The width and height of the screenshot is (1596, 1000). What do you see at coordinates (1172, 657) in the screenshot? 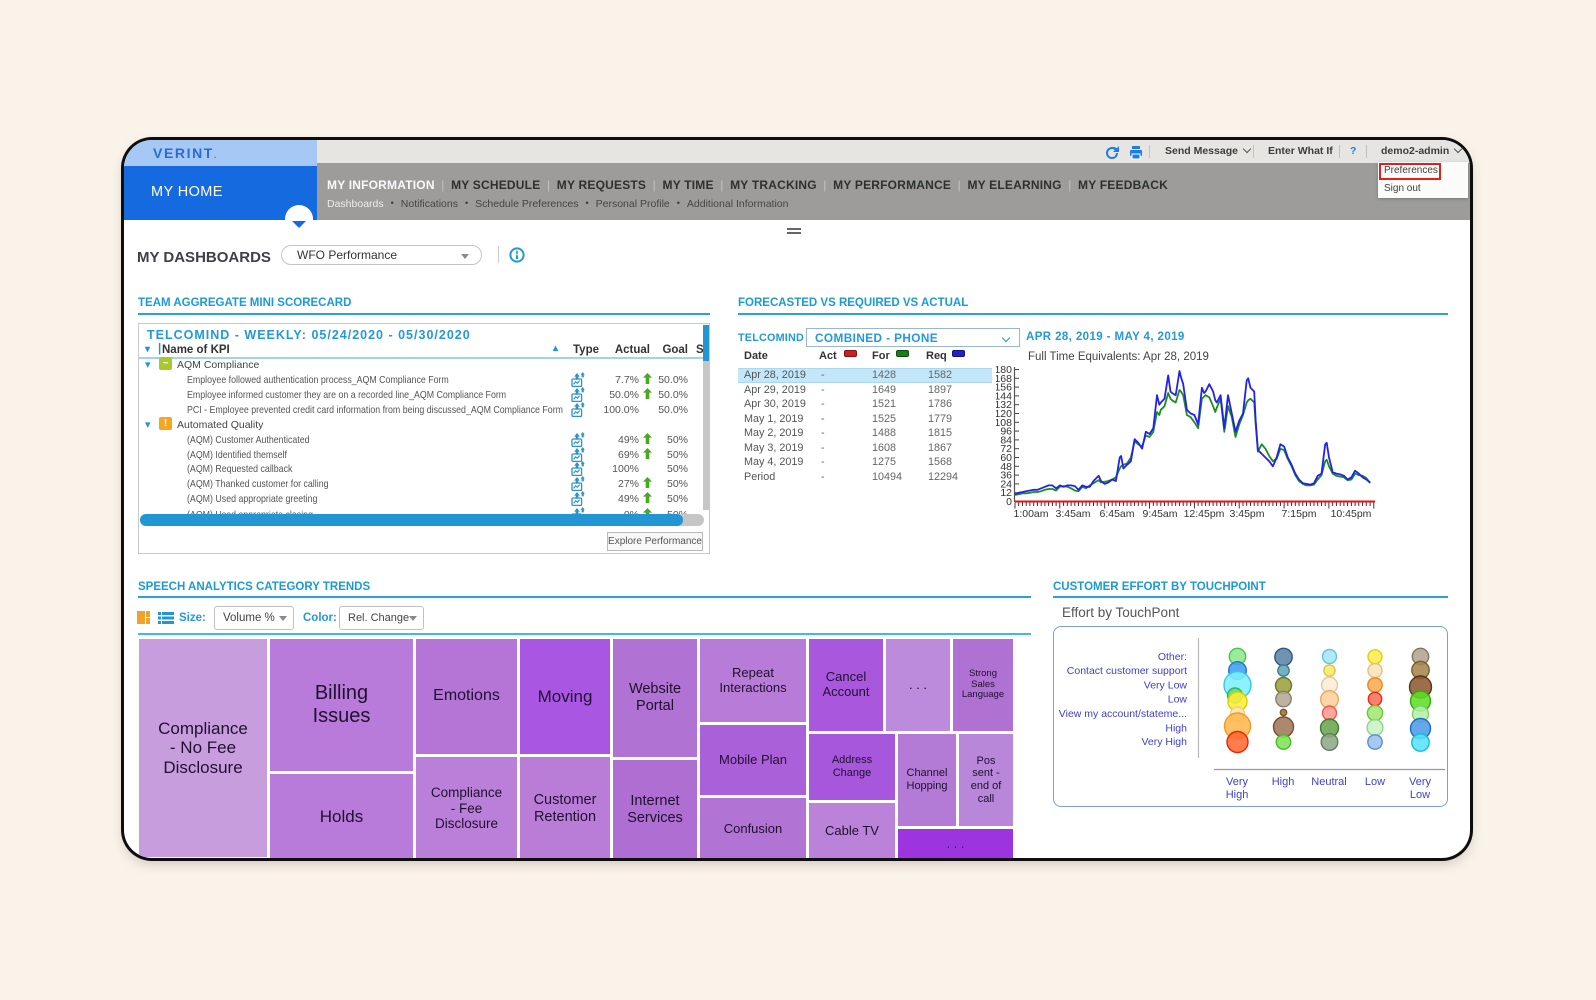
I see `svg-text: Other:` at bounding box center [1172, 657].